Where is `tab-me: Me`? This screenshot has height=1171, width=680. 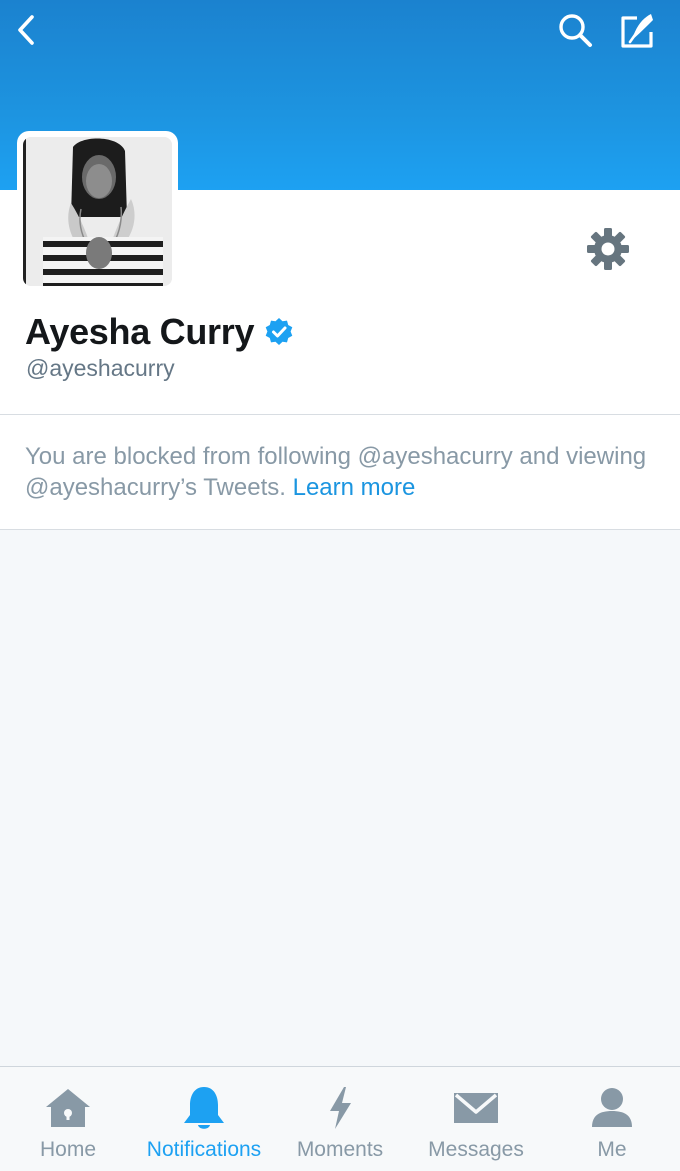 tab-me: Me is located at coordinates (612, 1119).